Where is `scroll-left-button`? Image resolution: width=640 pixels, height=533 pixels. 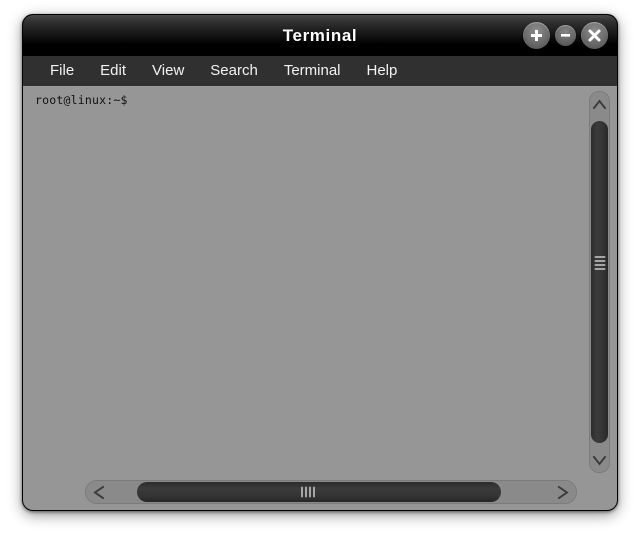
scroll-left-button is located at coordinates (99, 492).